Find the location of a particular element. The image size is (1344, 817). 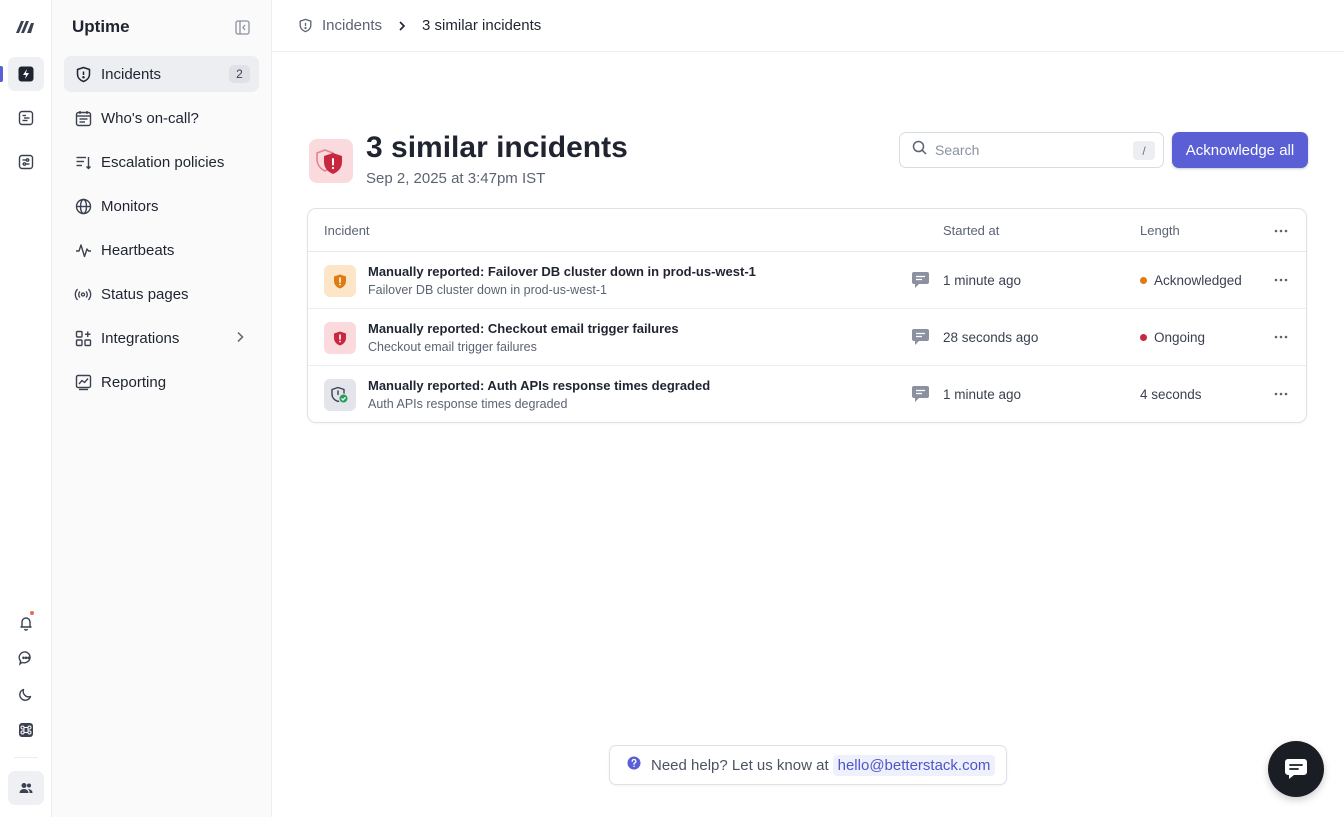

incident-length-value: 4 seconds is located at coordinates (1171, 394).